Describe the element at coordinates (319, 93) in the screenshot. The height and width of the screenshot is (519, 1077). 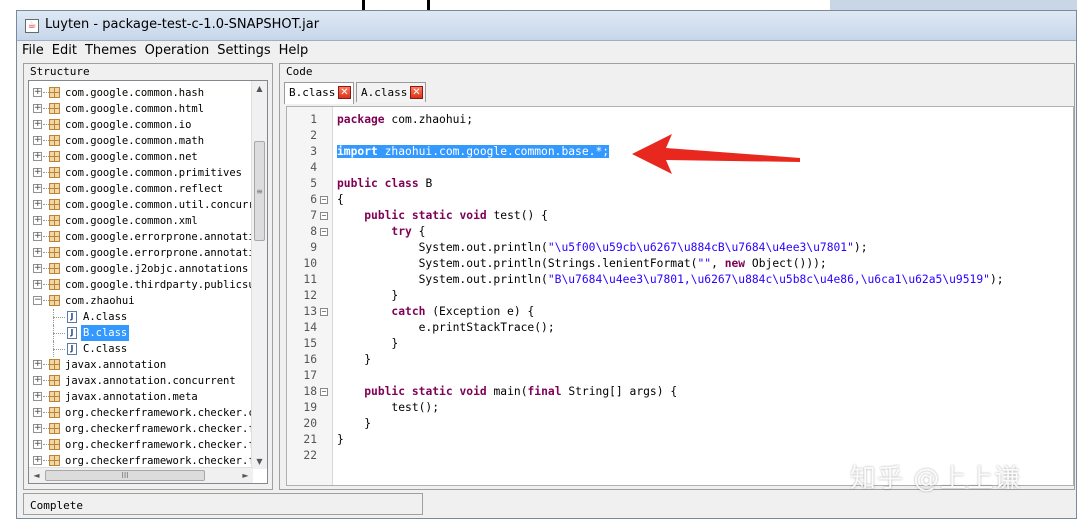
I see `tab-b-class: B.class ✕` at that location.